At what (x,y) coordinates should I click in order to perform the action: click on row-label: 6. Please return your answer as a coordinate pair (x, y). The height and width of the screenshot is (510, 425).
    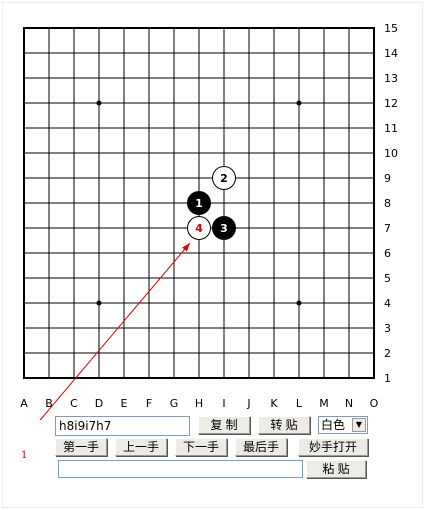
    Looking at the image, I should click on (387, 253).